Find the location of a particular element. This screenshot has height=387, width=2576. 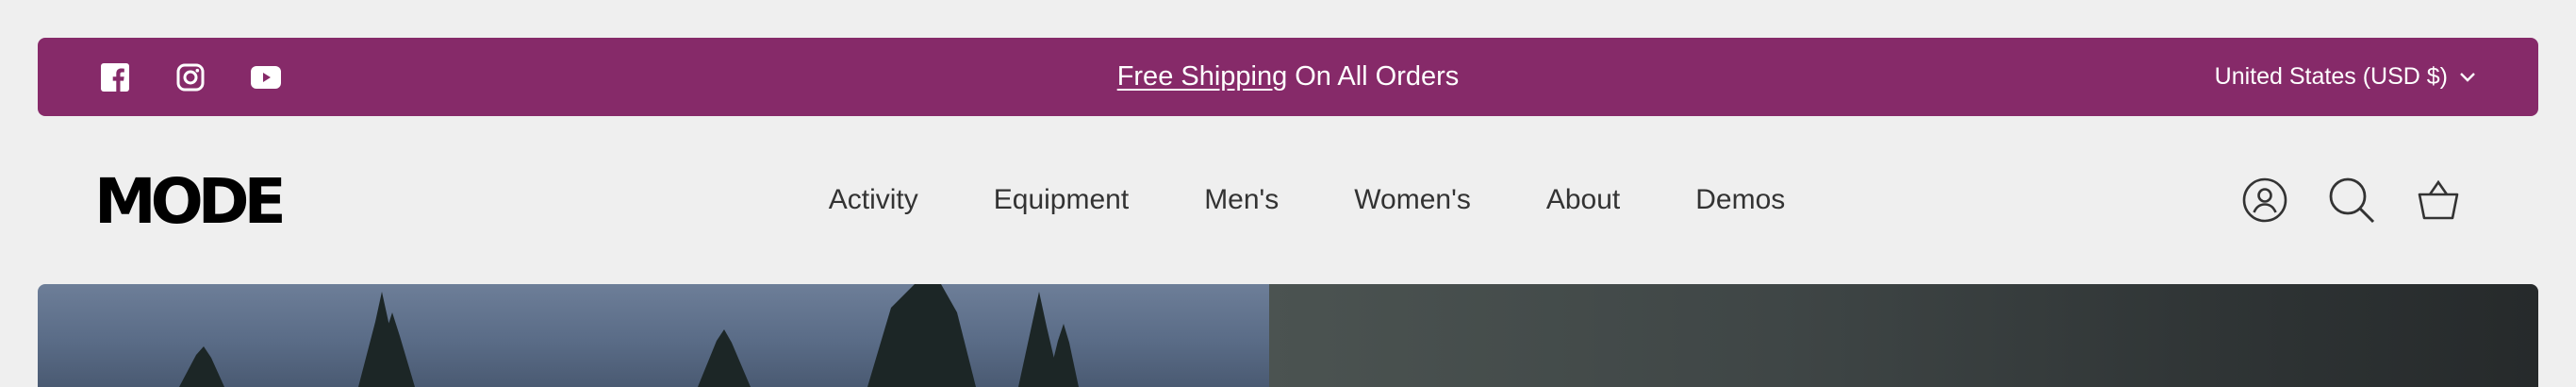

account-icon is located at coordinates (2264, 200).